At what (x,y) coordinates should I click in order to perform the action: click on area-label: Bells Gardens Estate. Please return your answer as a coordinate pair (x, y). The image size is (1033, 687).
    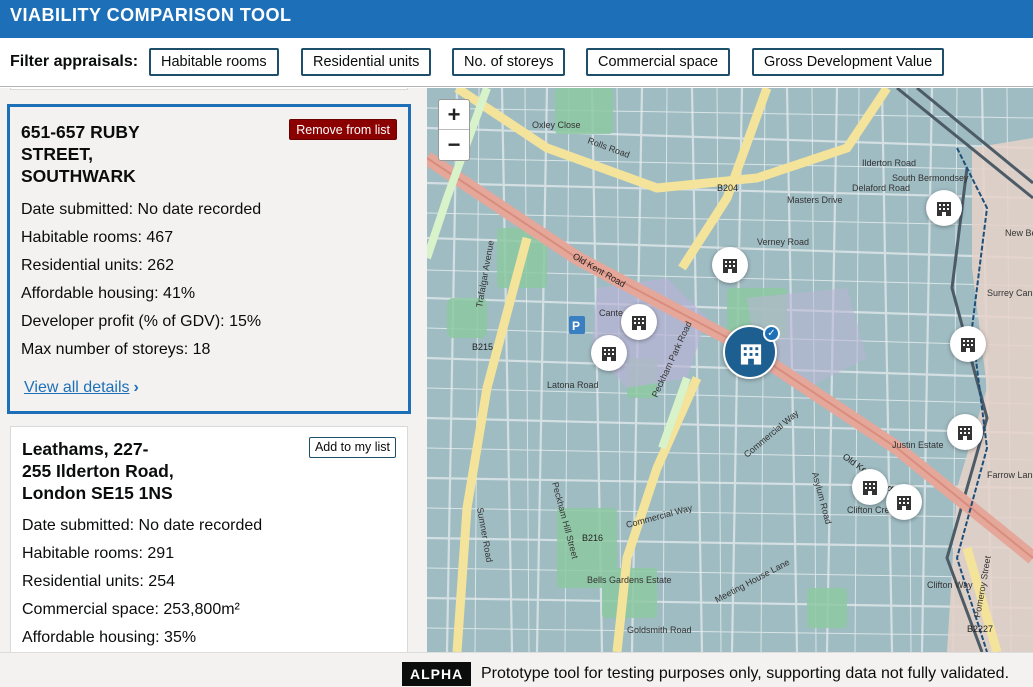
    Looking at the image, I should click on (629, 580).